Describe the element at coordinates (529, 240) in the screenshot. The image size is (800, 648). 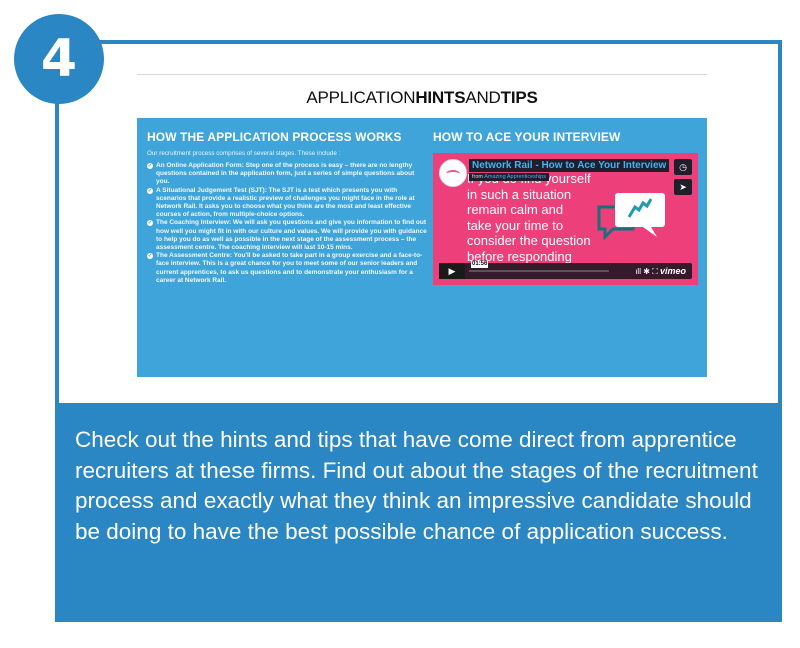
I see `slide-line: consider the question` at that location.